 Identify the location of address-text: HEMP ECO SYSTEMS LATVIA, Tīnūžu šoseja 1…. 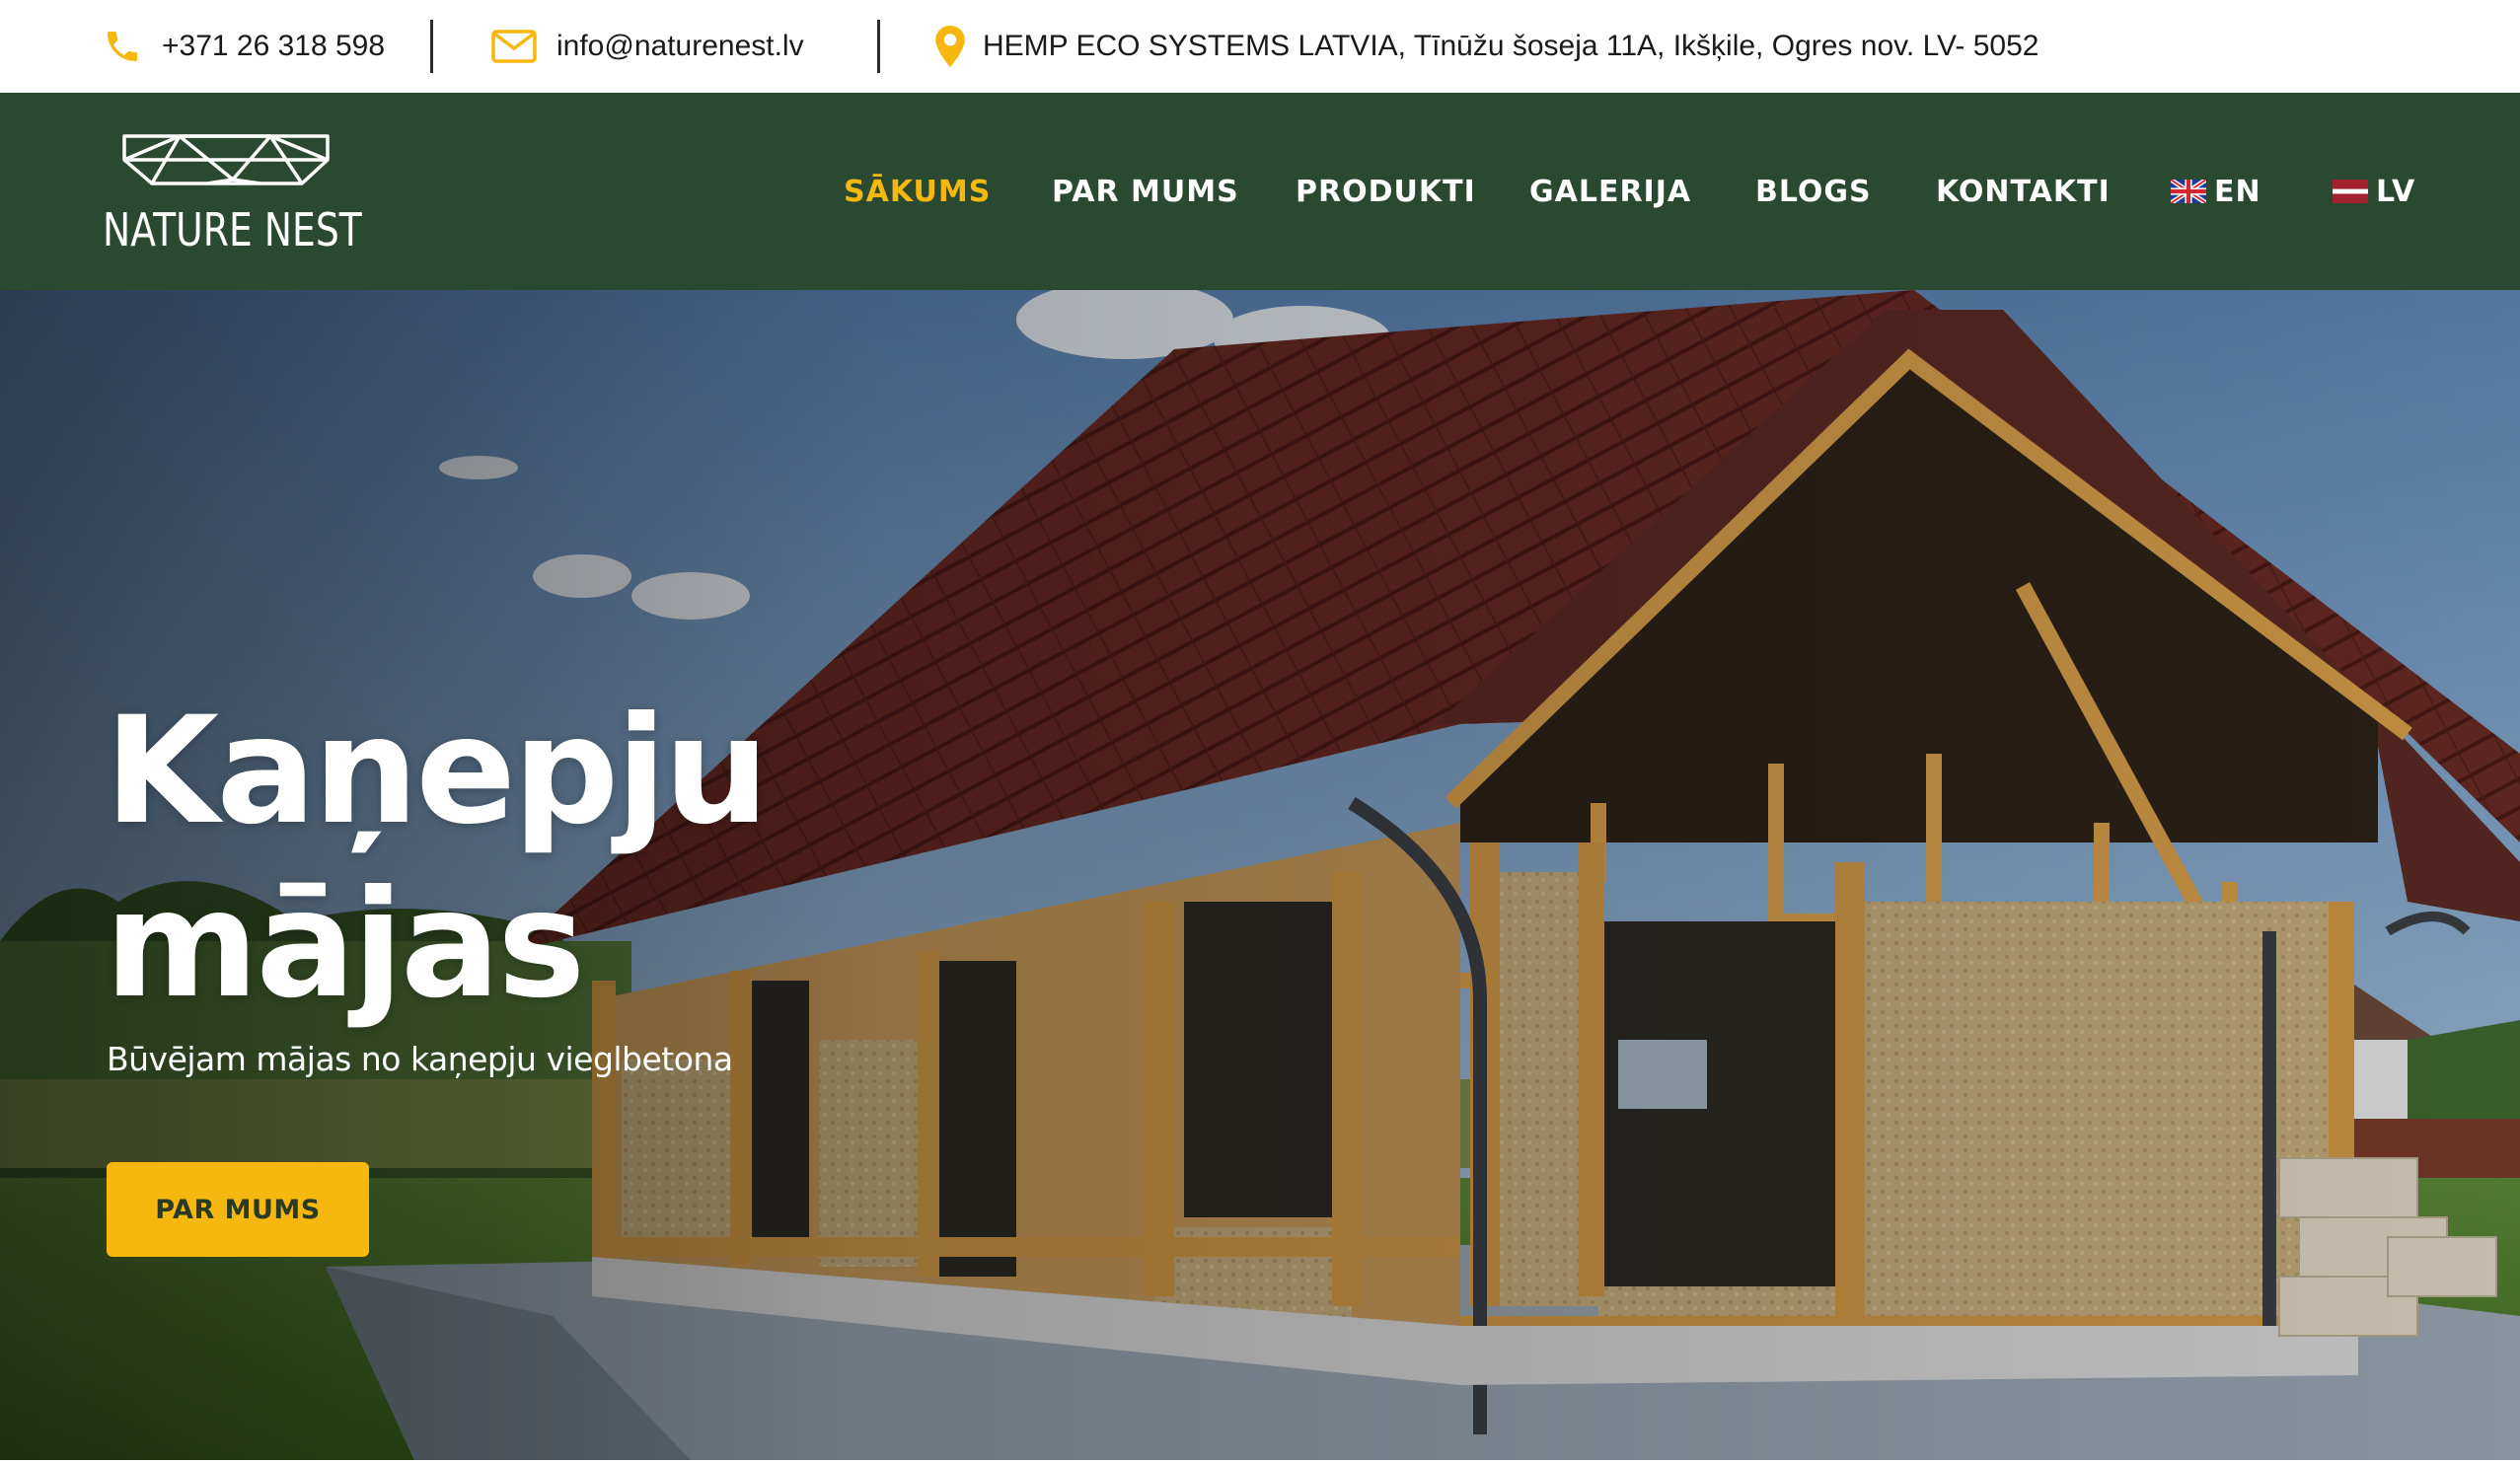
(1511, 46).